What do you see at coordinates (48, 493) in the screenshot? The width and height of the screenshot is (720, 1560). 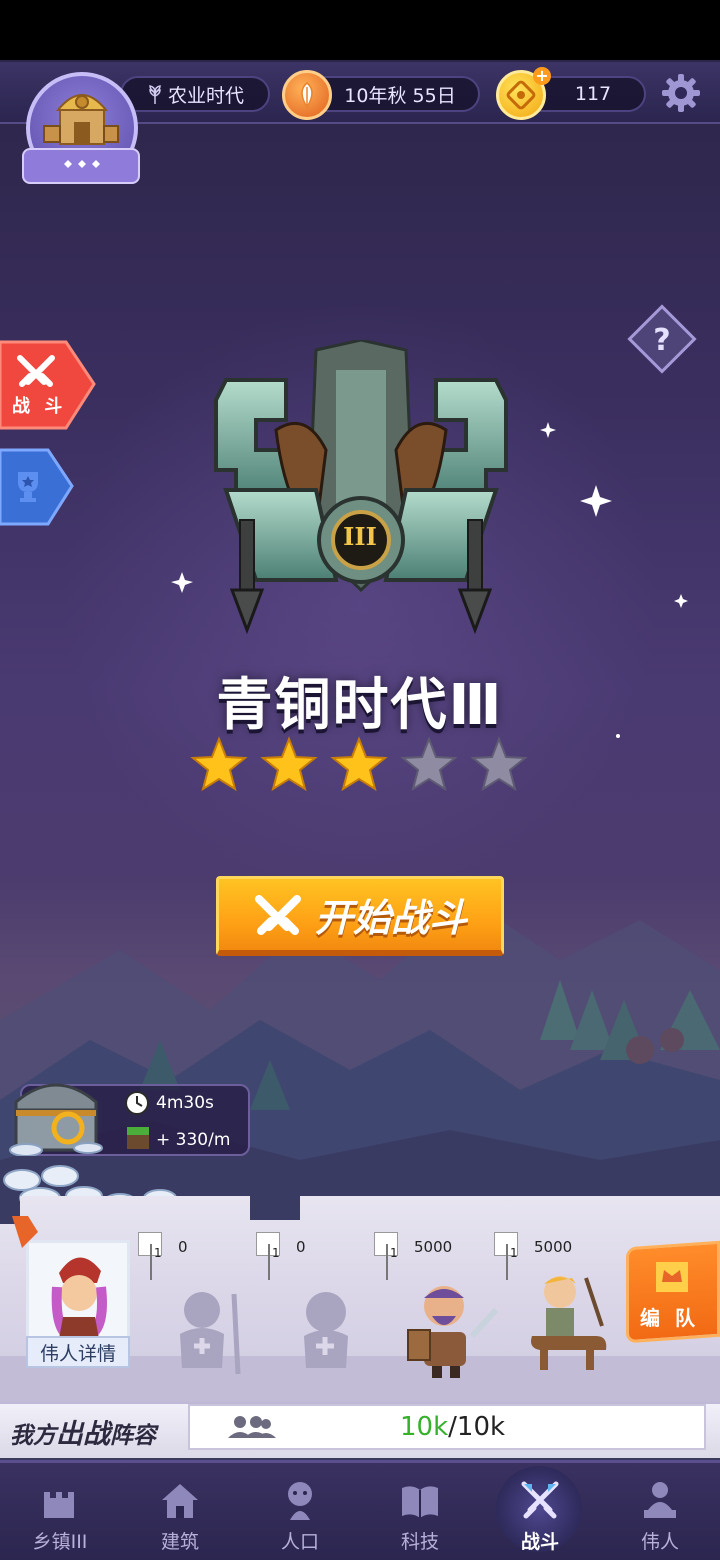 I see `side-tab-trophy` at bounding box center [48, 493].